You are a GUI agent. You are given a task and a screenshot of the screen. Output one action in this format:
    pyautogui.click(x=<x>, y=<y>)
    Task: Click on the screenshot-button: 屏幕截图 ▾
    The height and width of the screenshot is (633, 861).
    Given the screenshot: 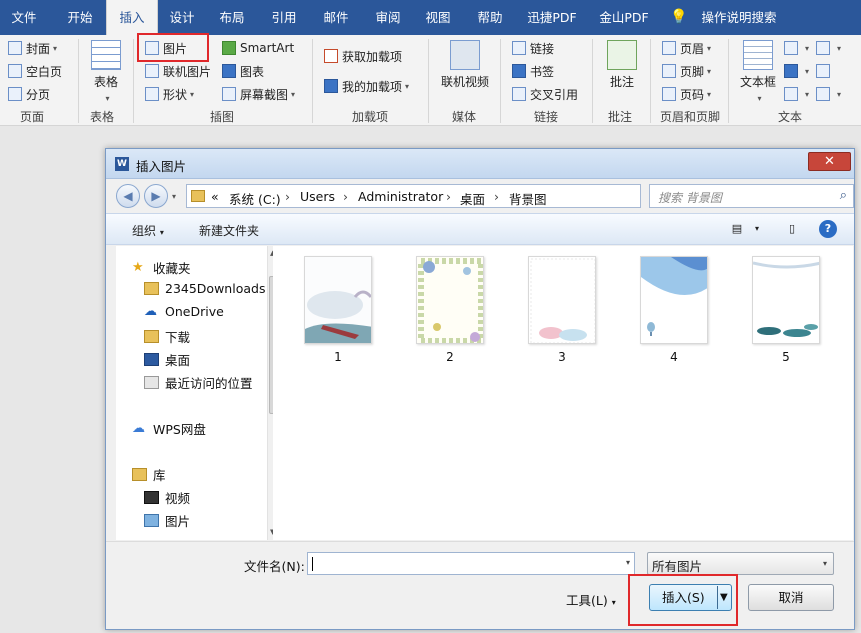 What is the action you would take?
    pyautogui.click(x=258, y=94)
    